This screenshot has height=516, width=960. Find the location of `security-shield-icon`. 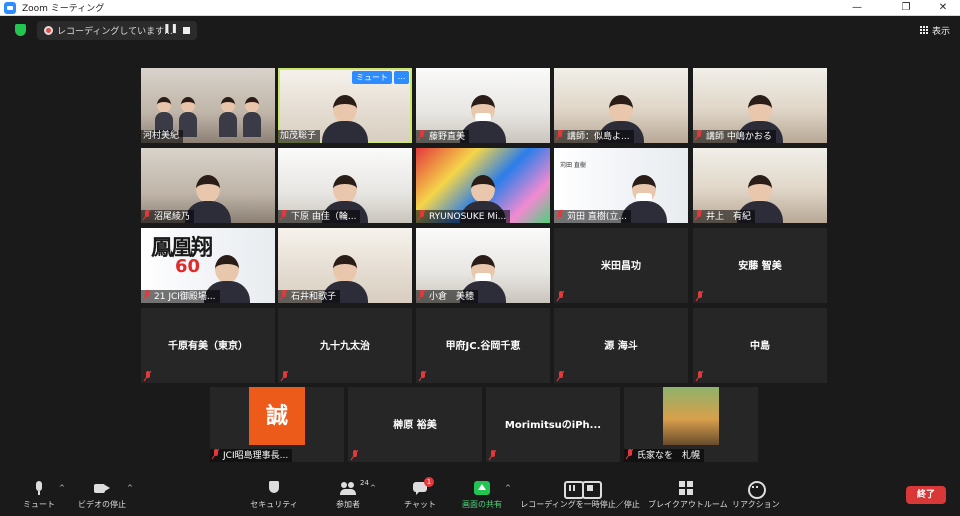

security-shield-icon is located at coordinates (20, 30).